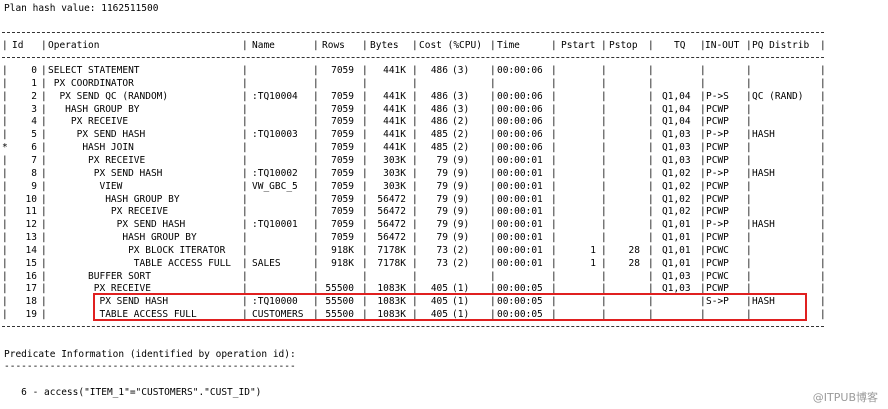 The image size is (888, 409). What do you see at coordinates (391, 302) in the screenshot?
I see `cell-bytes: 1083K` at bounding box center [391, 302].